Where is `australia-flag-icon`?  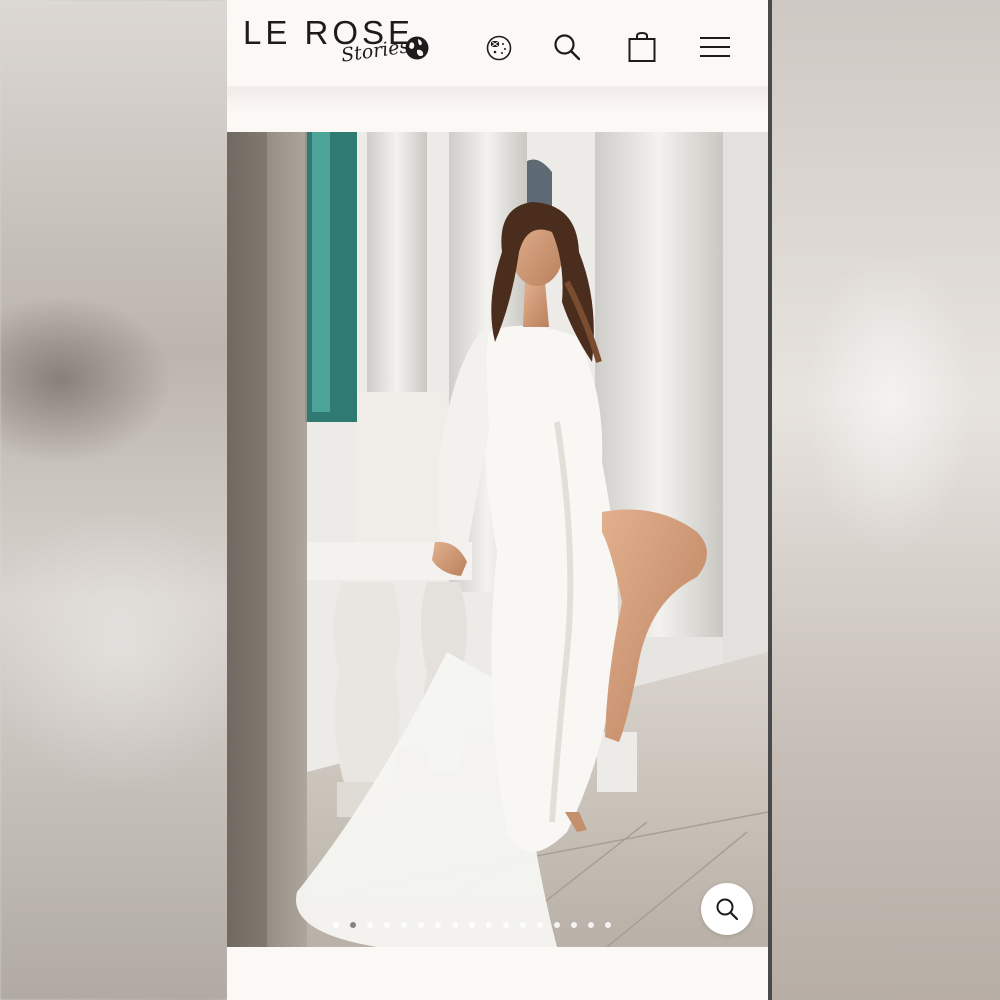
australia-flag-icon is located at coordinates (499, 48).